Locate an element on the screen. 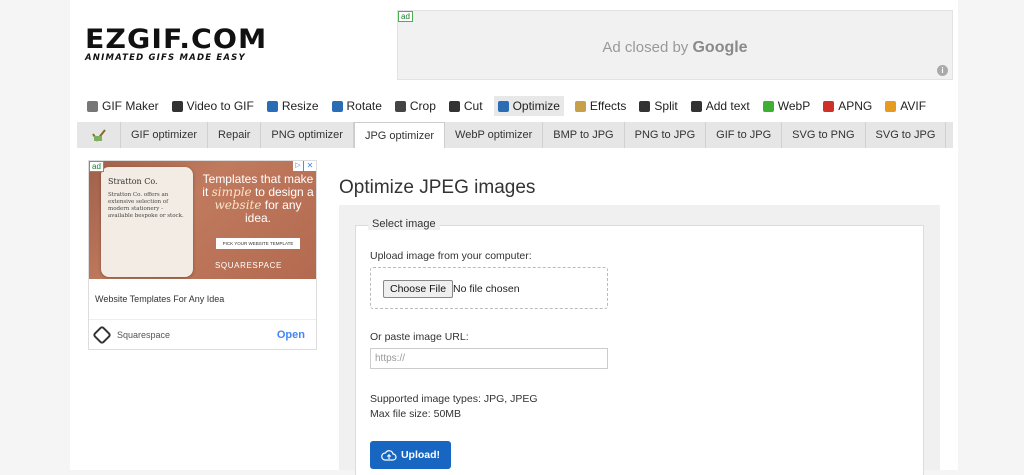 This screenshot has width=1024, height=475. logo-text: EZGIF.COM is located at coordinates (176, 39).